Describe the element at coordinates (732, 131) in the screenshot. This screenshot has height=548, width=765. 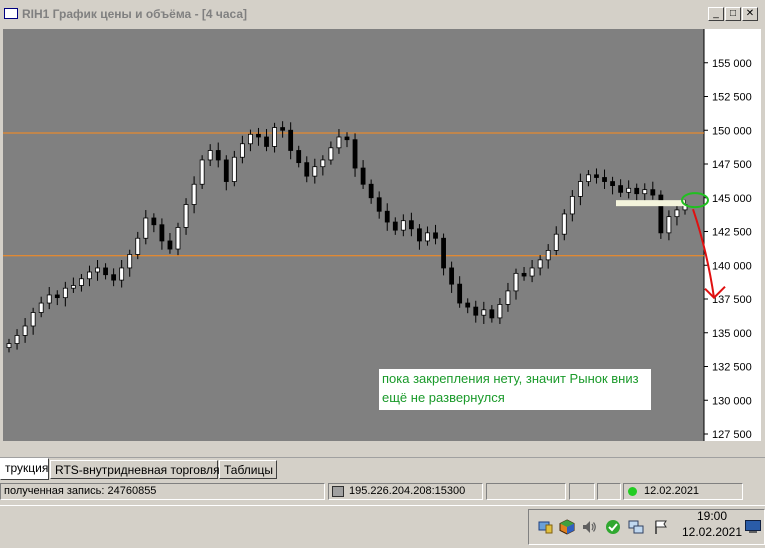
I see `y-tick-label: 150 000` at that location.